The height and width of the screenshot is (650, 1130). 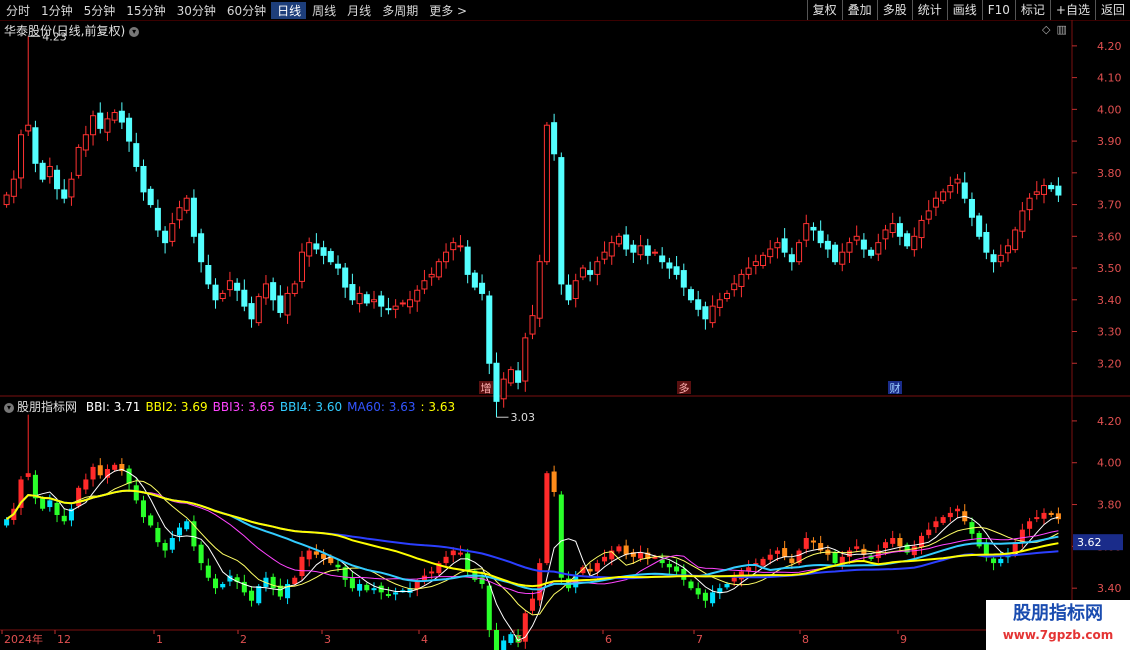 What do you see at coordinates (805, 639) in the screenshot?
I see `date-label: 8` at bounding box center [805, 639].